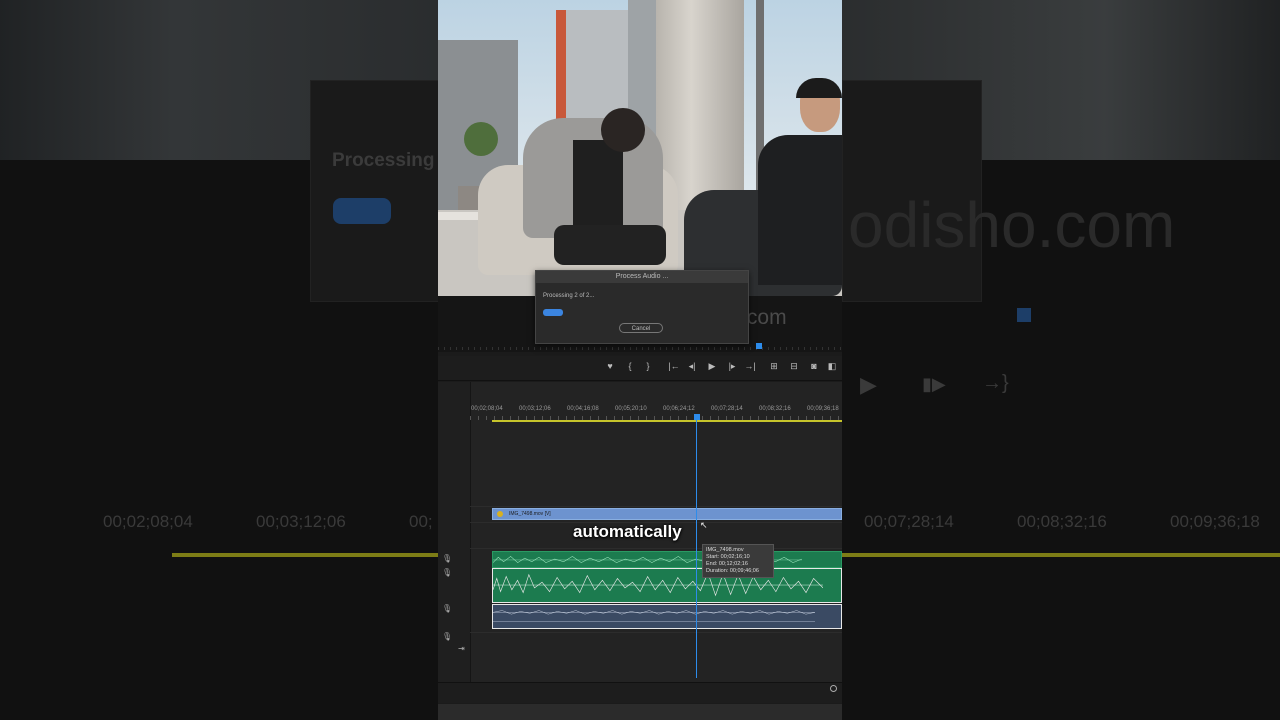 This screenshot has width=1280, height=720. Describe the element at coordinates (823, 409) in the screenshot. I see `timecode-label: 00;09;36;18` at that location.